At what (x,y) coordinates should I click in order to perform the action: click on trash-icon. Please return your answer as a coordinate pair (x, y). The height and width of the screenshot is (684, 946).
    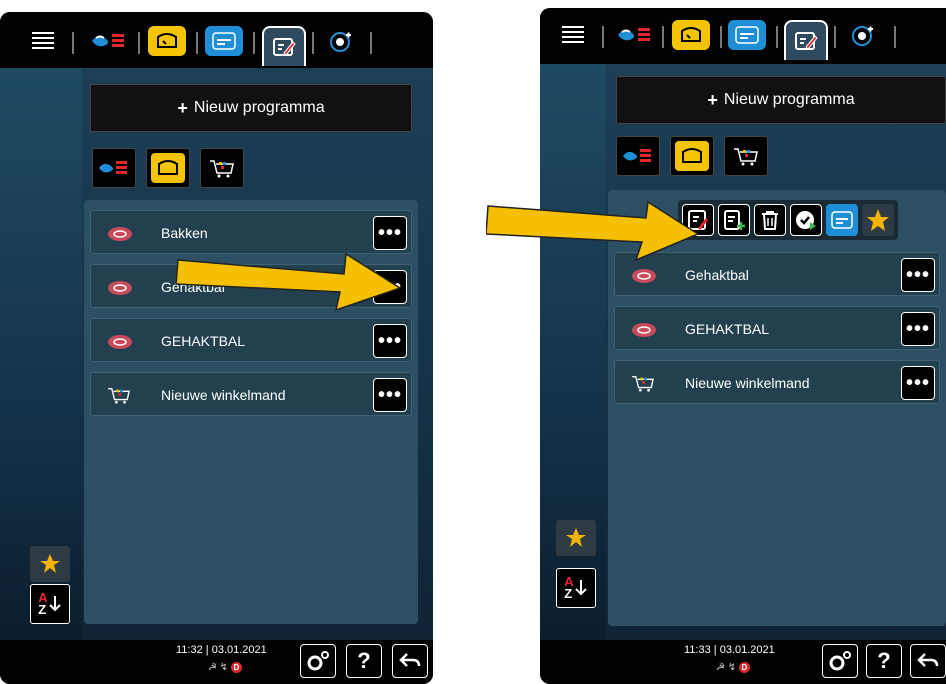
    Looking at the image, I should click on (770, 220).